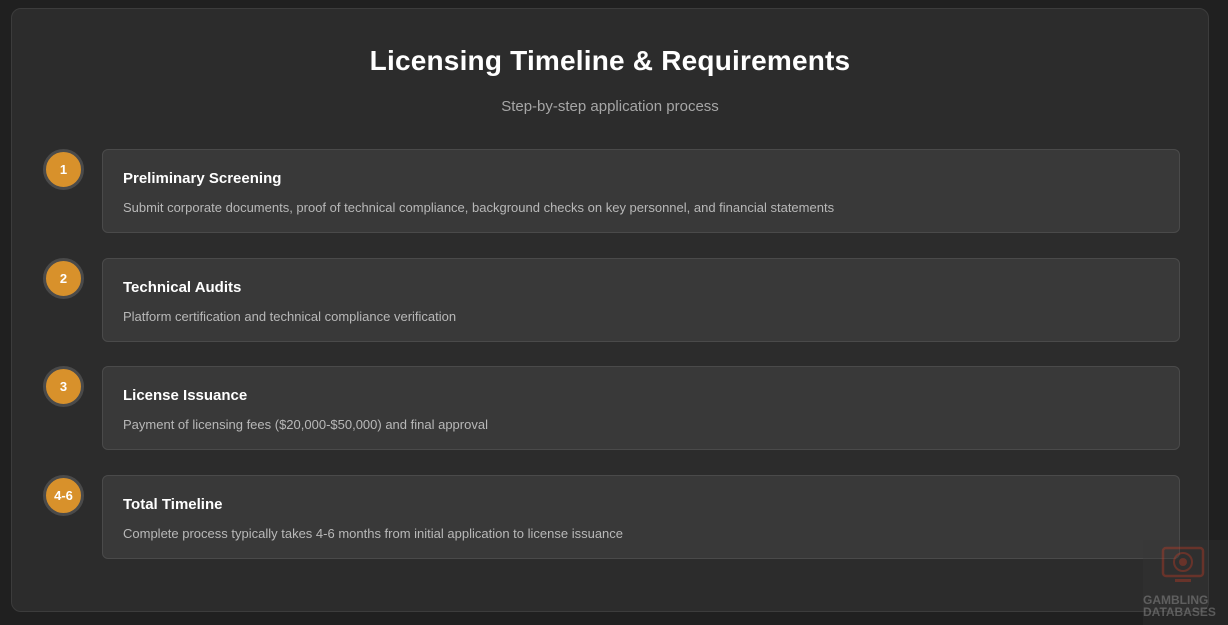  What do you see at coordinates (182, 287) in the screenshot?
I see `step-title: Technical Audits` at bounding box center [182, 287].